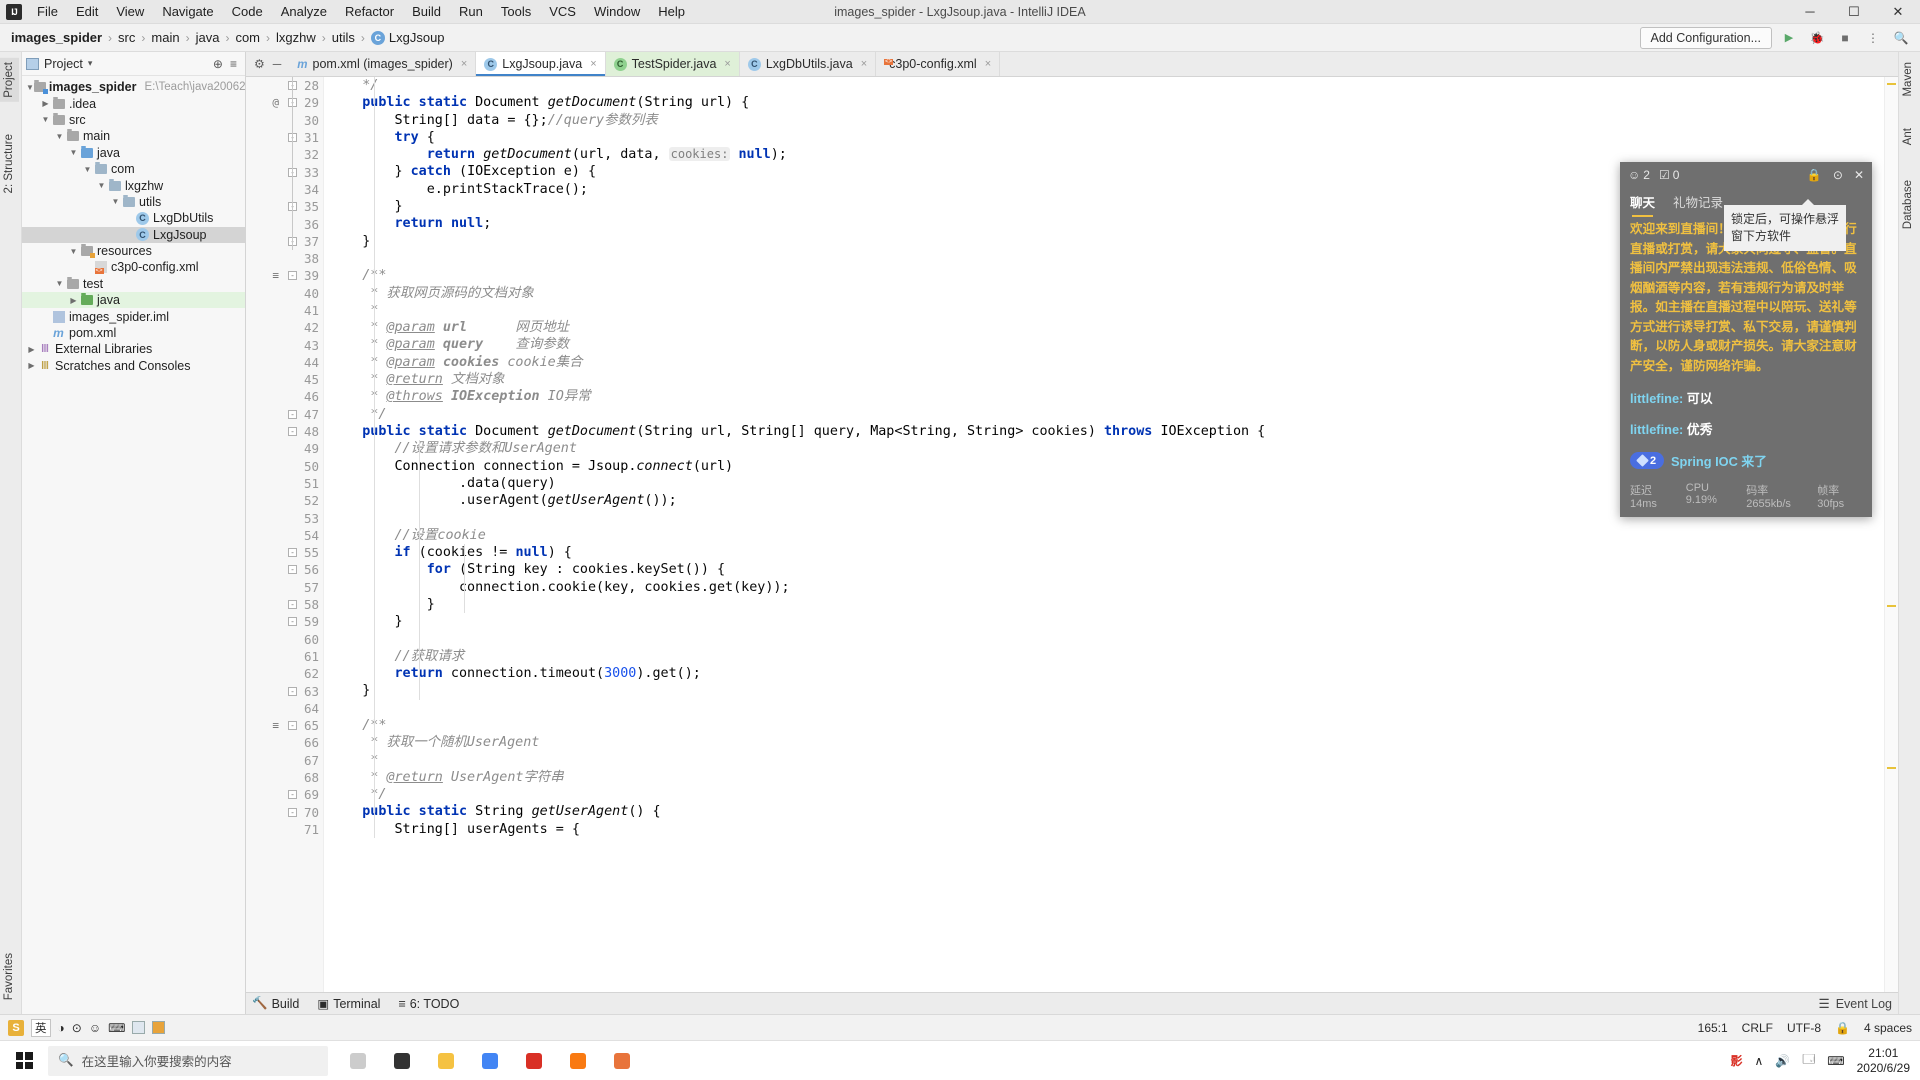 The width and height of the screenshot is (1920, 1080). I want to click on menu-window: Window, so click(617, 11).